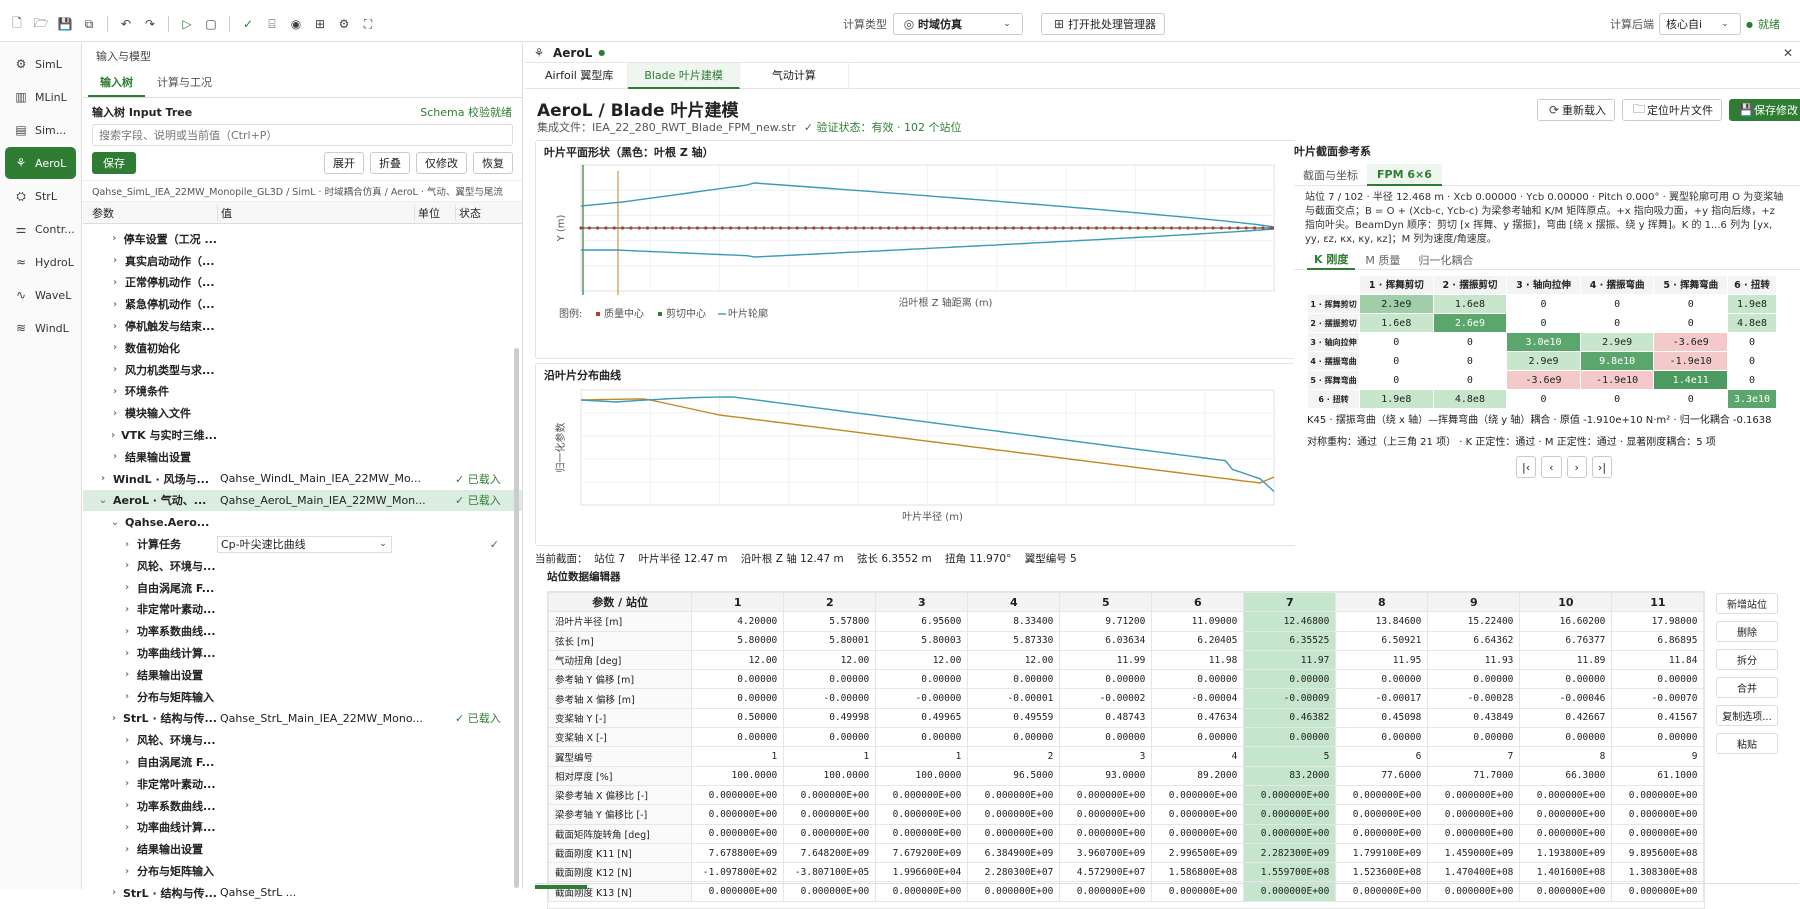 Image resolution: width=1800 pixels, height=909 pixels. What do you see at coordinates (1566, 872) in the screenshot?
I see `station-cell: 1.401600E+08` at bounding box center [1566, 872].